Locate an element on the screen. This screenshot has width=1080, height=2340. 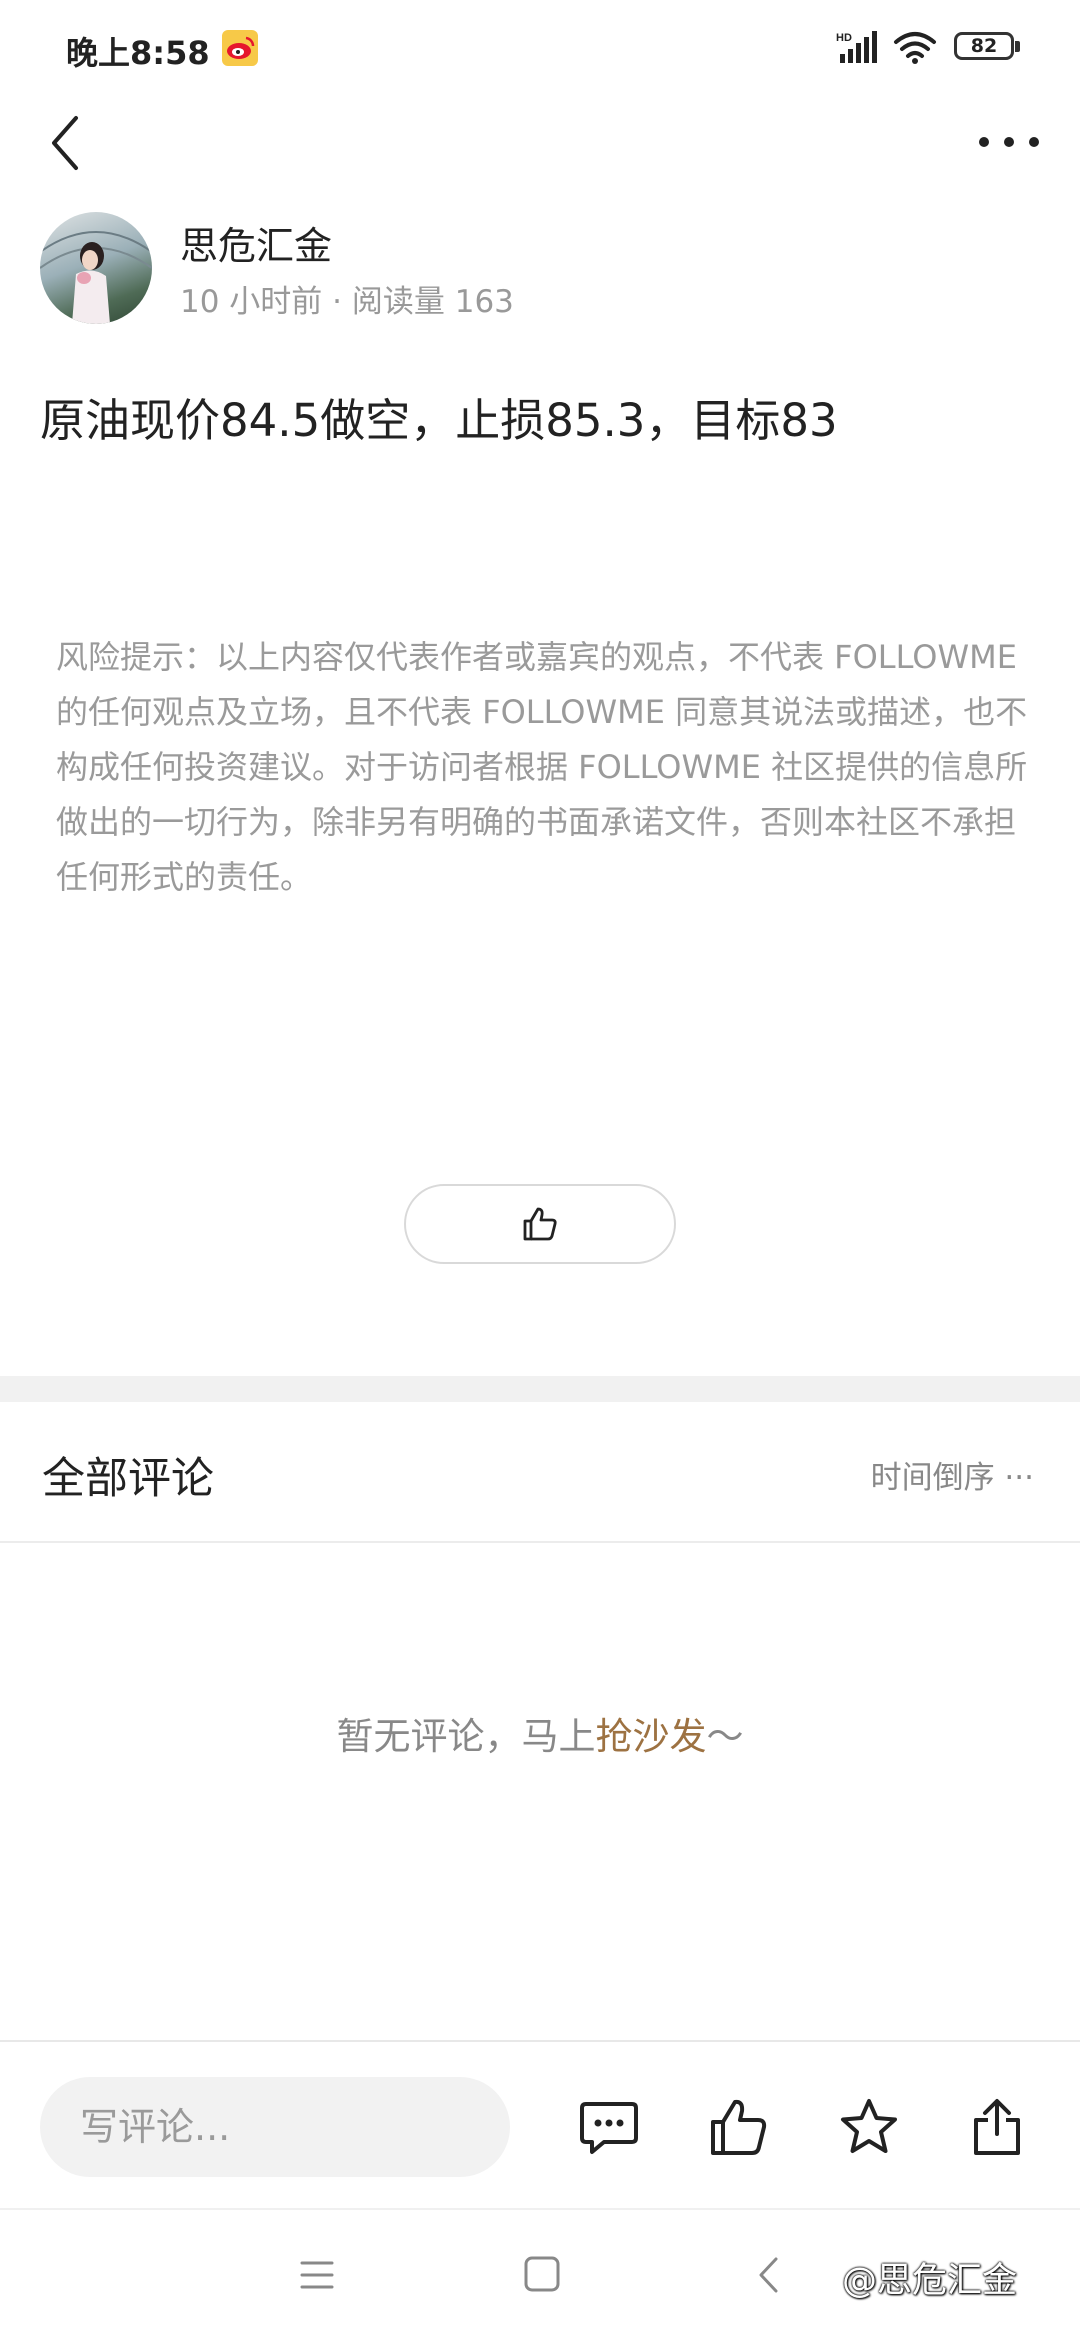
wifi-icon is located at coordinates (915, 49).